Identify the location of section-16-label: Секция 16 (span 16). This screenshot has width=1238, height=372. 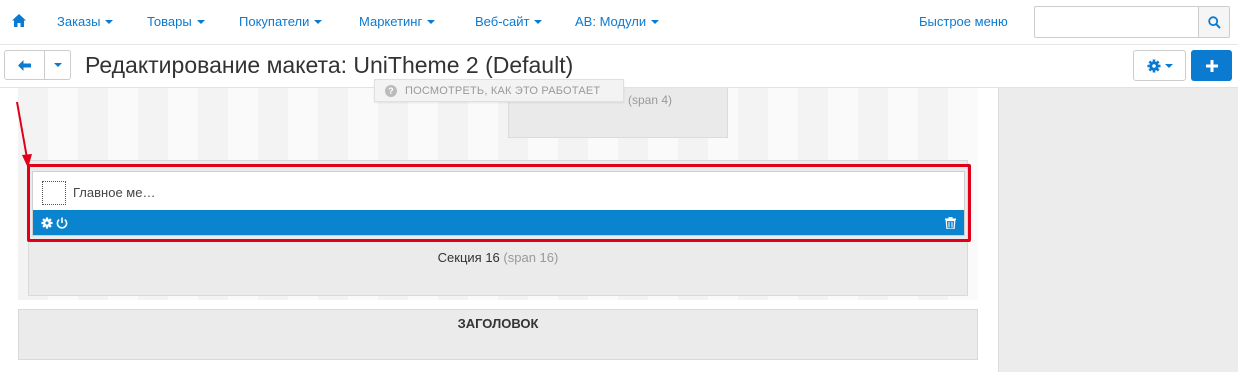
(498, 257).